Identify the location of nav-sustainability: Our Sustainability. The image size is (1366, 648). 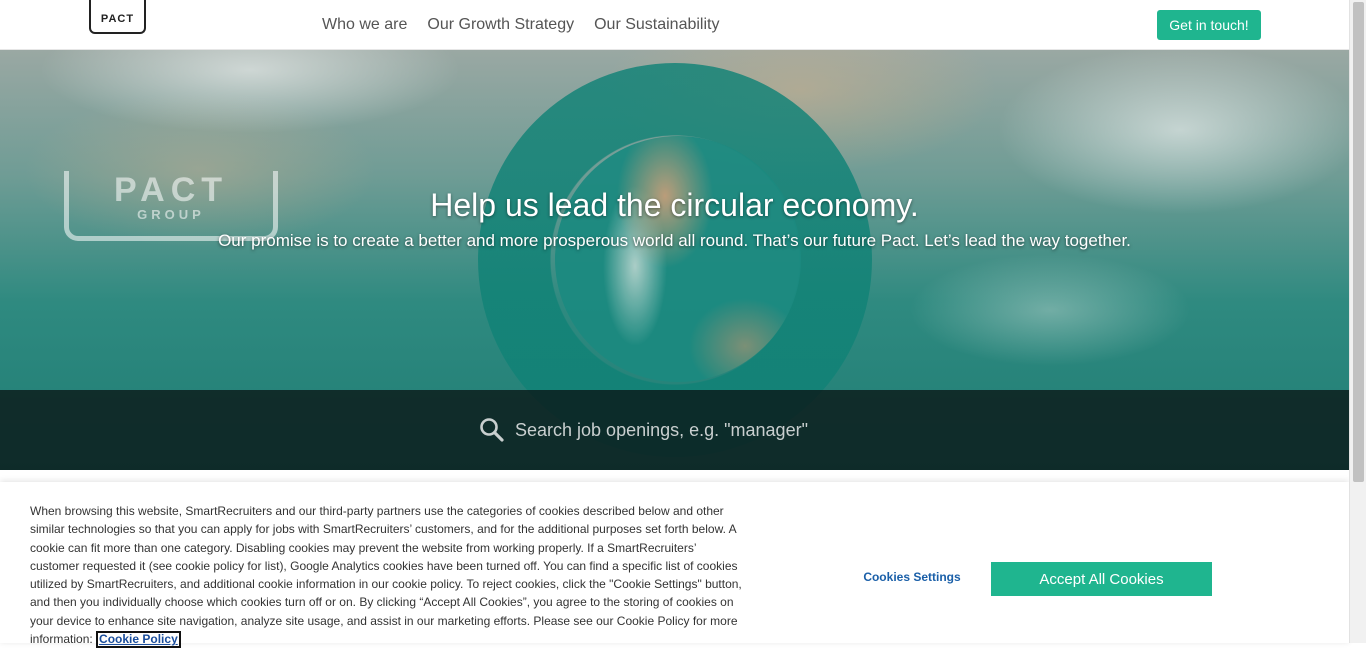
(656, 25).